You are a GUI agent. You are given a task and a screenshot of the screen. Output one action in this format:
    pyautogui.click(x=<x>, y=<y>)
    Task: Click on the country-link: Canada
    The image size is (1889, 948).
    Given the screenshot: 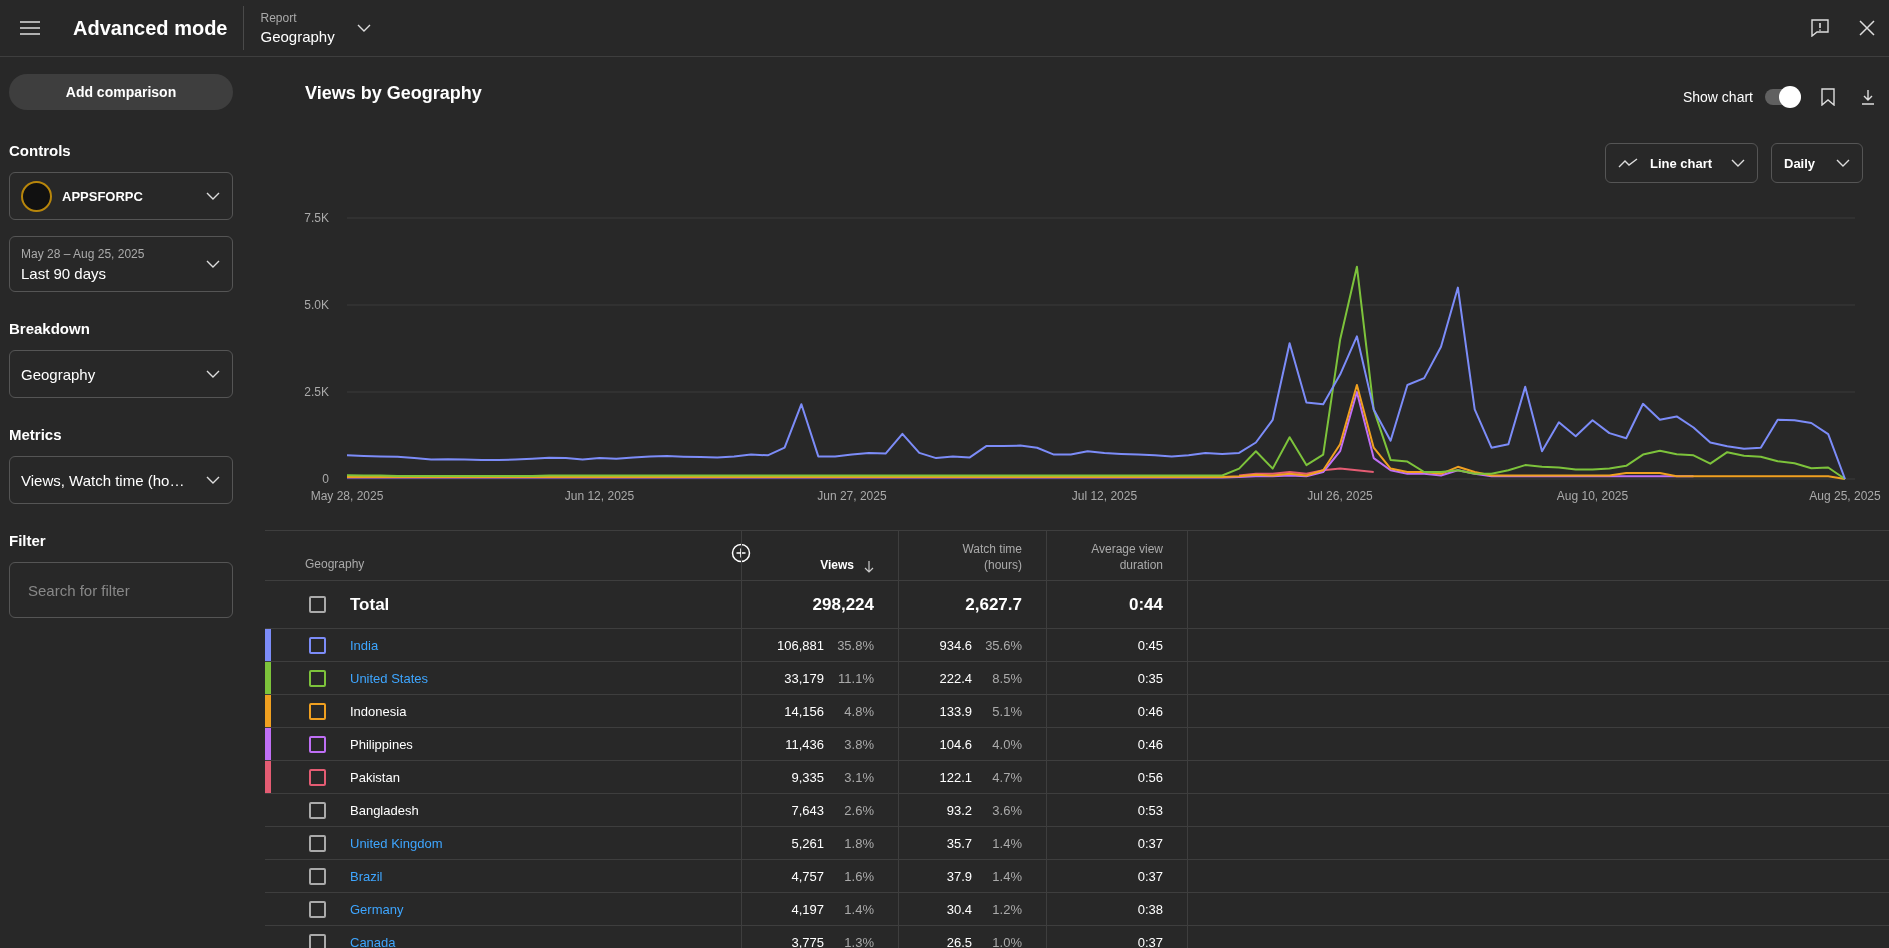 What is the action you would take?
    pyautogui.click(x=373, y=941)
    